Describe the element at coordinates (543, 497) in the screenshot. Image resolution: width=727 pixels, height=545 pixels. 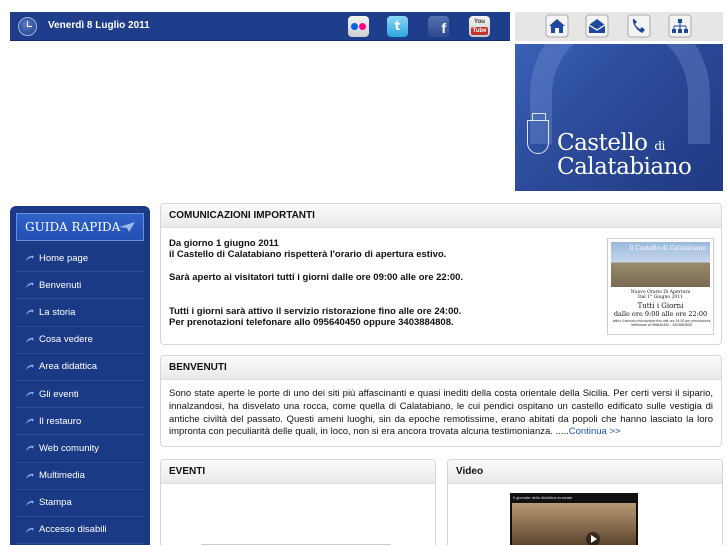
I see `video-caption: Il giornale della didattica museale` at that location.